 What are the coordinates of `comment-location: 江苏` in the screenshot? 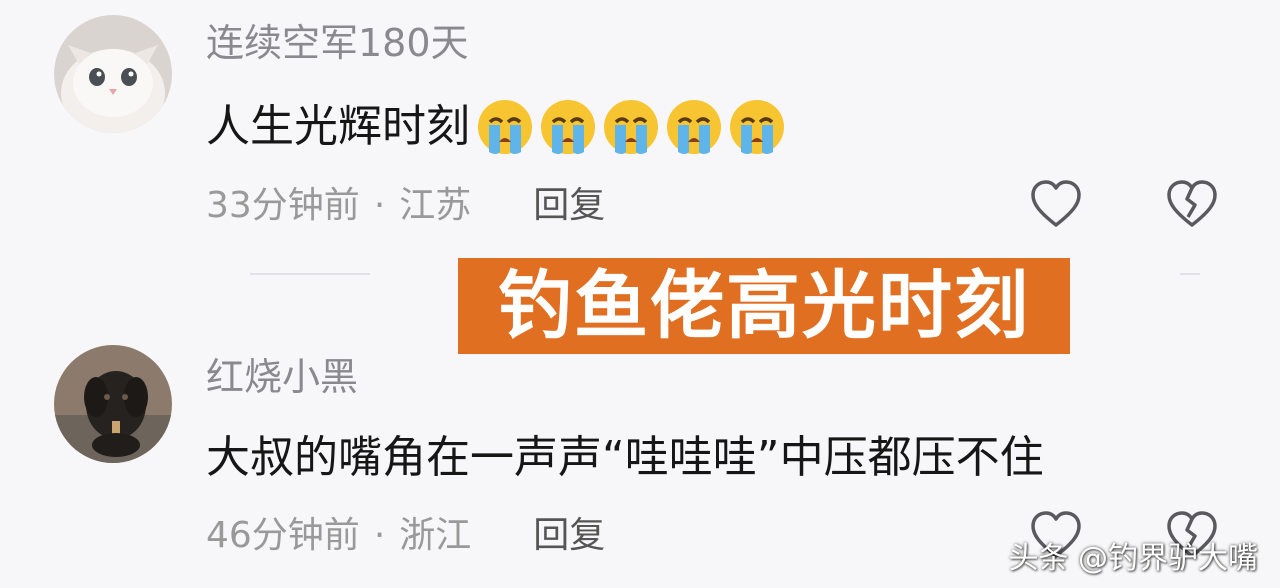 It's located at (435, 205).